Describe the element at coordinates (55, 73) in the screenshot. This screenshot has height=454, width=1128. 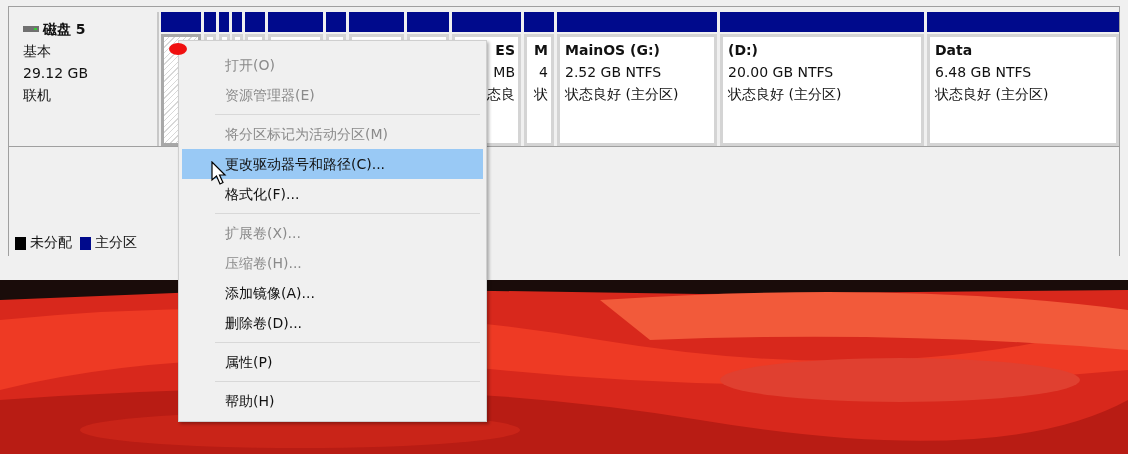
I see `disk-size: 29.12 GB` at that location.